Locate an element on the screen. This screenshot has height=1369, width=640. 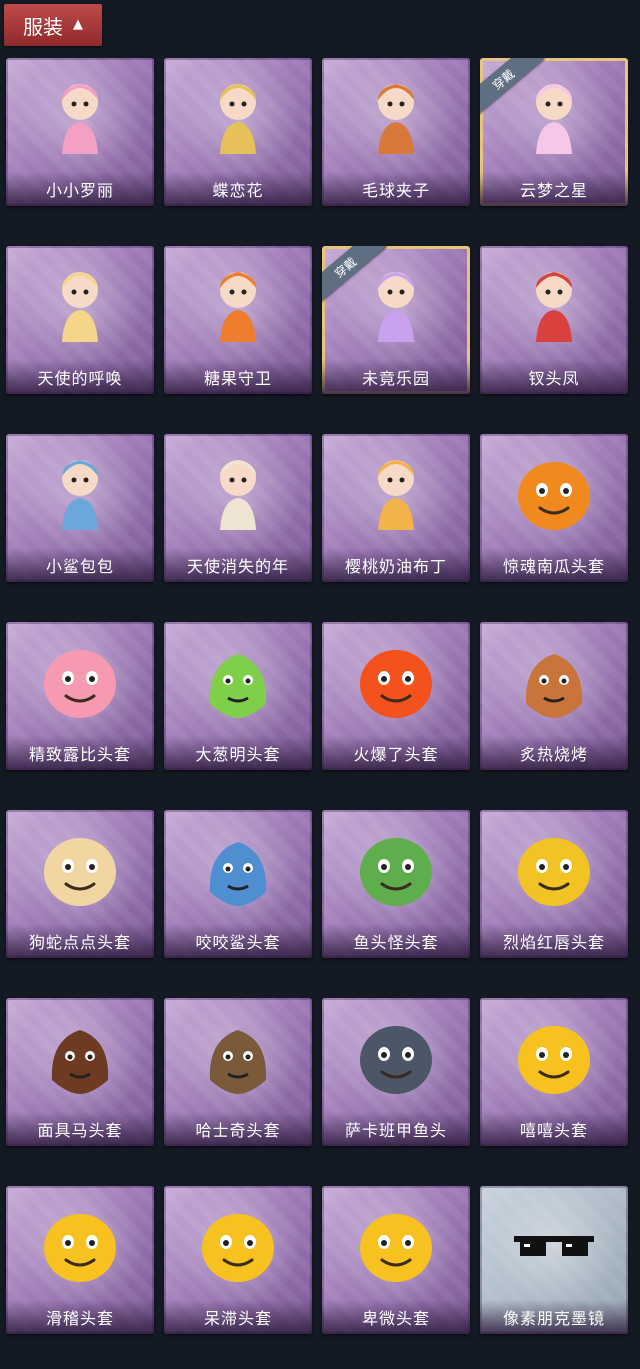
costume-card: 呆滞头套 is located at coordinates (238, 1260).